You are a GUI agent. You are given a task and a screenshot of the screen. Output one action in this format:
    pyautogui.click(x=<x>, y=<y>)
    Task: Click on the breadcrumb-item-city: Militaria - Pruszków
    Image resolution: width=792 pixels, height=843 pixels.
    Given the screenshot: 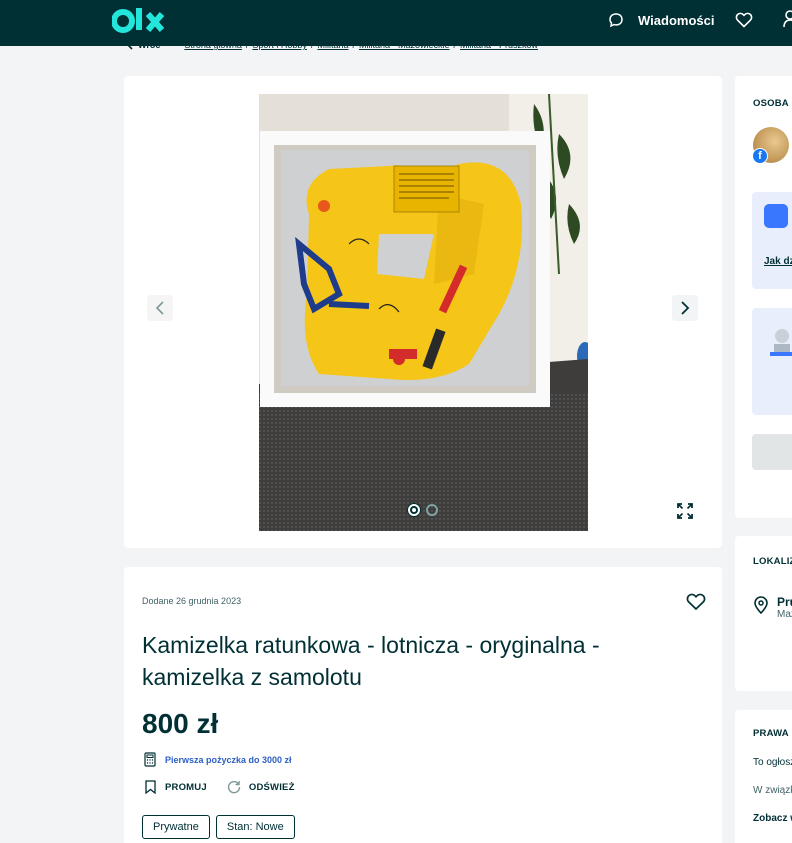 What is the action you would take?
    pyautogui.click(x=499, y=45)
    